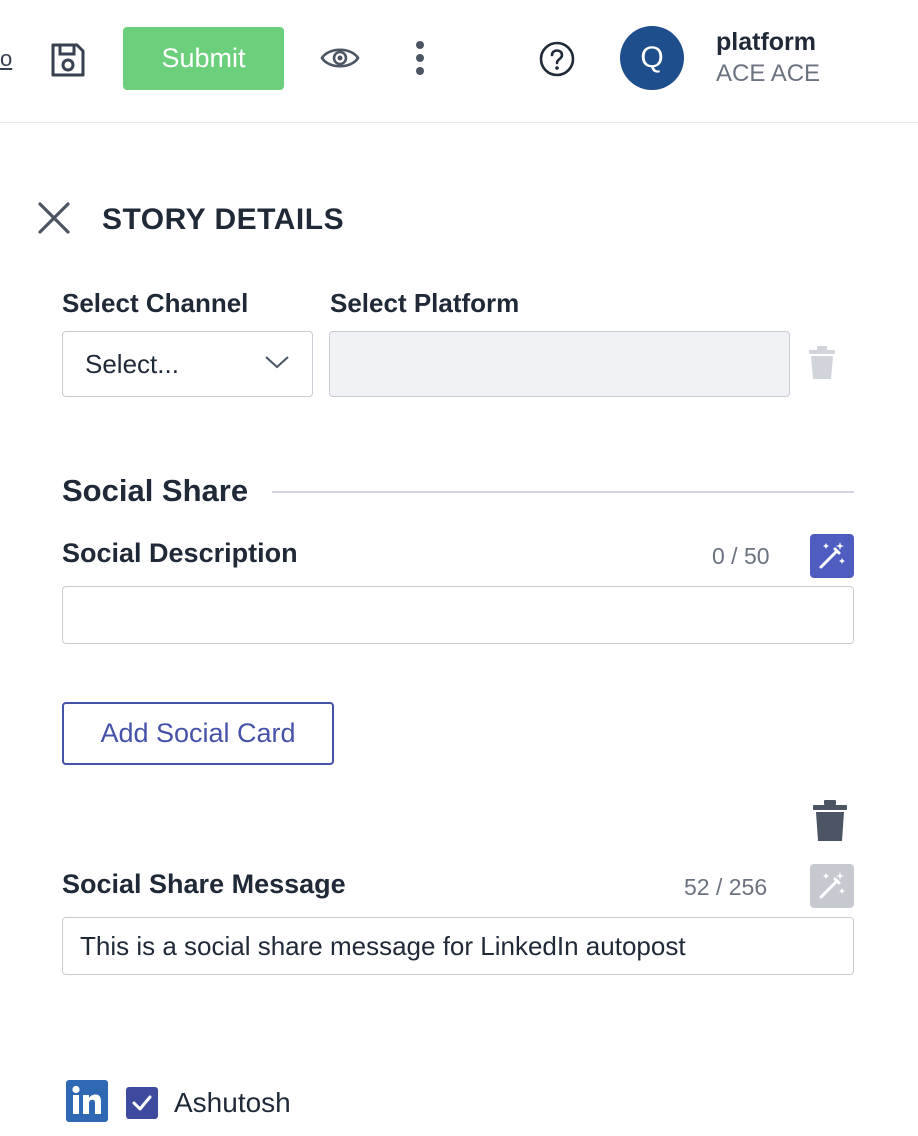 Image resolution: width=918 pixels, height=1136 pixels. I want to click on ai-generate-description-button, so click(832, 556).